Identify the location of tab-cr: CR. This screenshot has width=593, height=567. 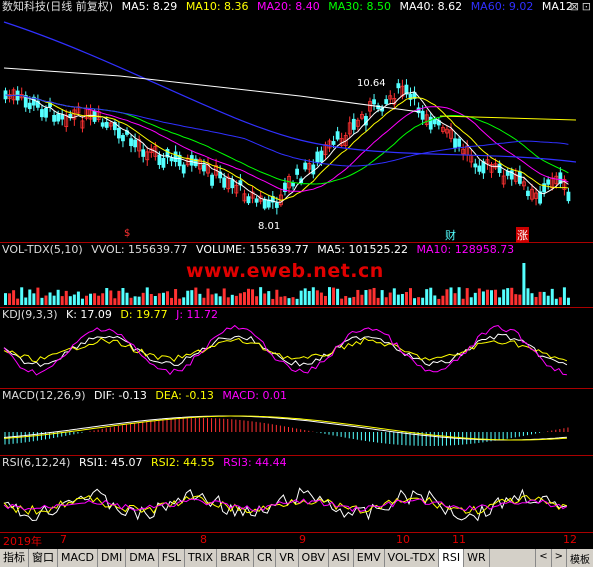
(265, 558).